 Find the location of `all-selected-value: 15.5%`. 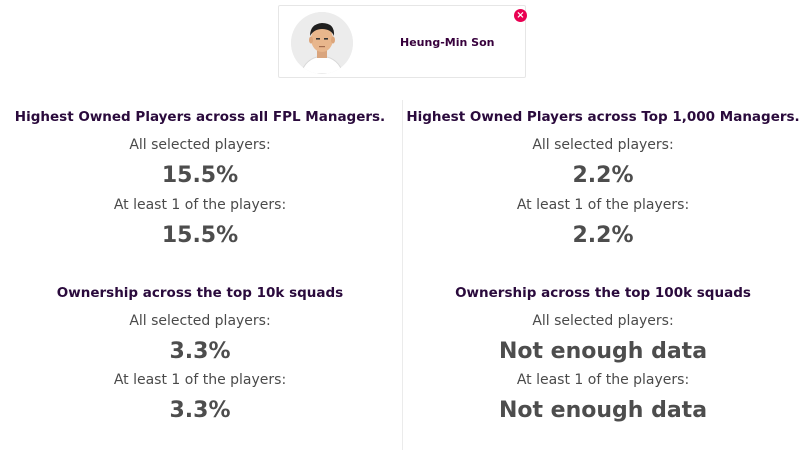

all-selected-value: 15.5% is located at coordinates (200, 175).